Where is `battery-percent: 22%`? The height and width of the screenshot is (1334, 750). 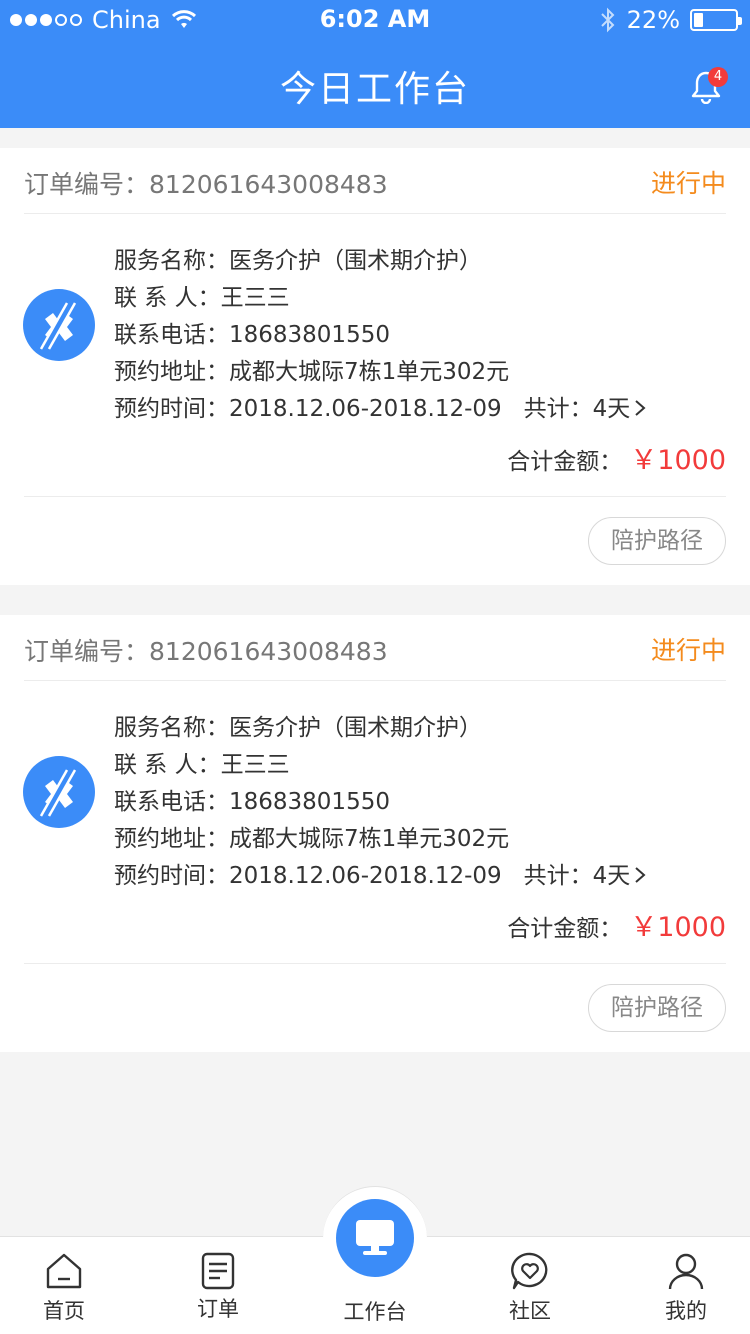
battery-percent: 22% is located at coordinates (653, 20).